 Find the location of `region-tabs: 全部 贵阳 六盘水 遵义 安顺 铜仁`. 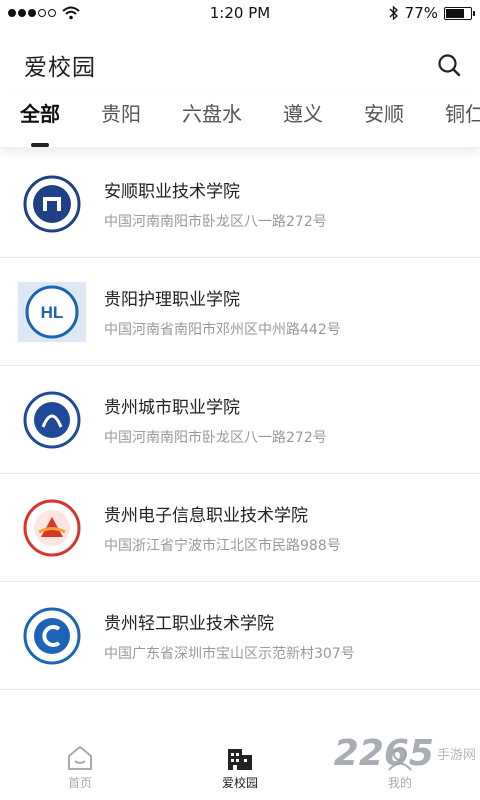

region-tabs: 全部 贵阳 六盘水 遵义 安顺 铜仁 is located at coordinates (240, 120).